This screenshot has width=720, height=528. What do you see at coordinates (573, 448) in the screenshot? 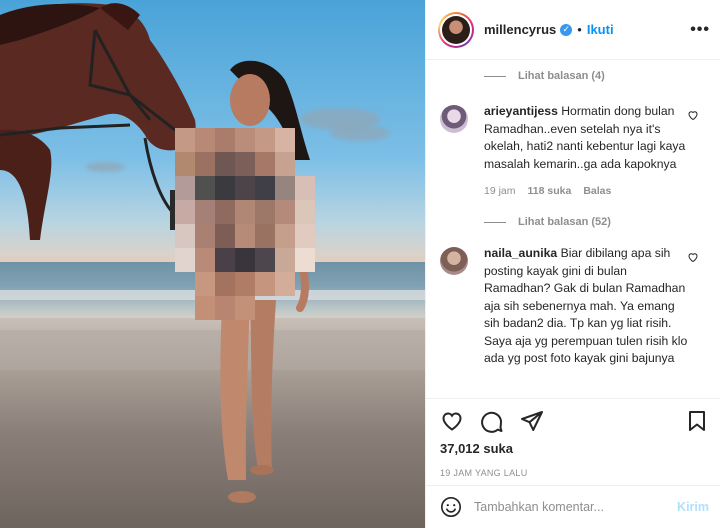
I see `likes-count: 37,012 suka` at bounding box center [573, 448].